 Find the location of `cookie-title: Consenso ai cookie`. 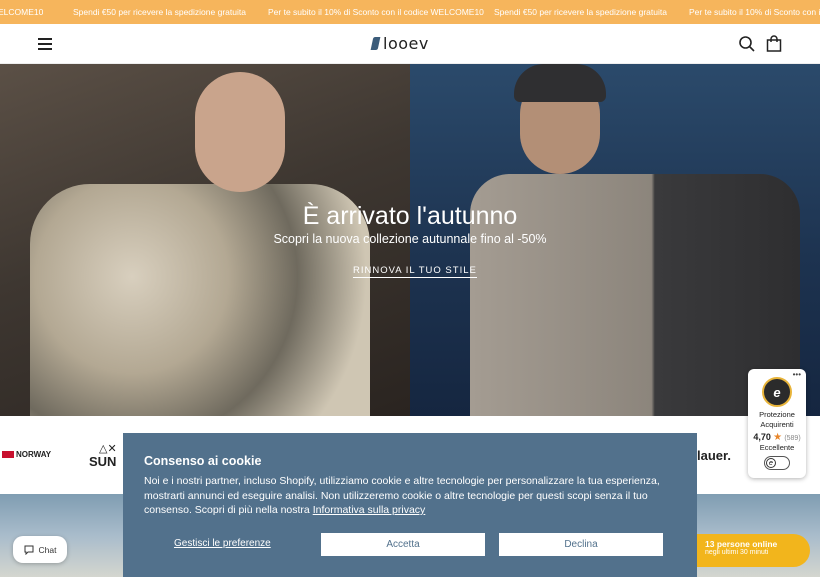

cookie-title: Consenso ai cookie is located at coordinates (203, 461).